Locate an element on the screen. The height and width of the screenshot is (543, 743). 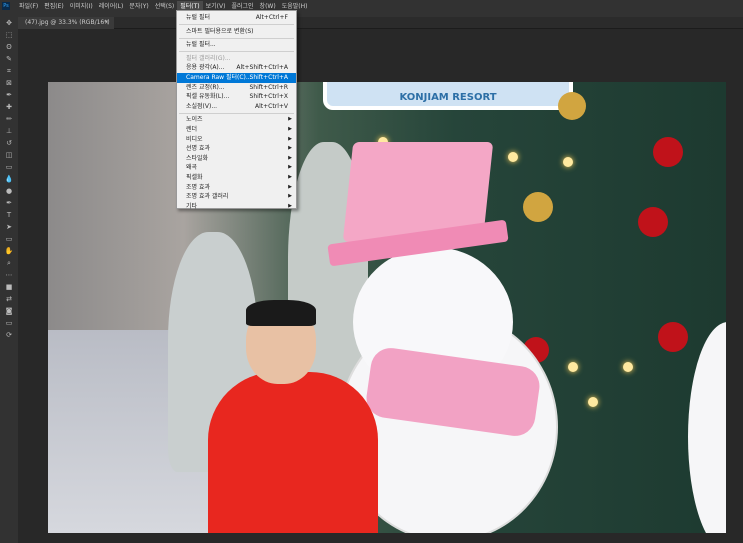
more-tool-icon: ⋯ is located at coordinates (9, 275).